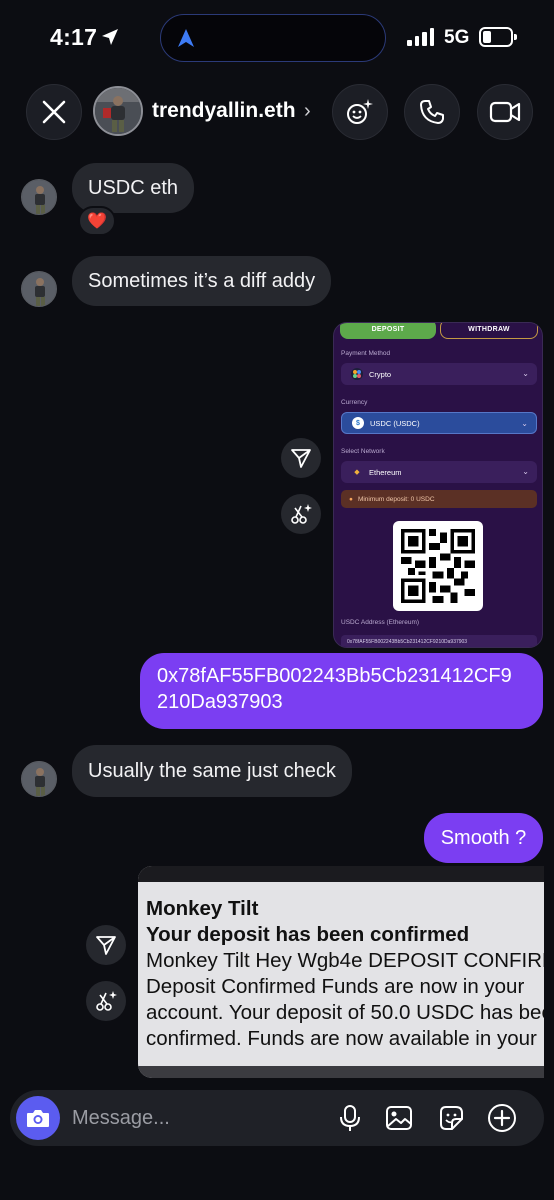 Image resolution: width=554 pixels, height=1200 pixels. Describe the element at coordinates (357, 374) in the screenshot. I see `crypto-icon` at that location.